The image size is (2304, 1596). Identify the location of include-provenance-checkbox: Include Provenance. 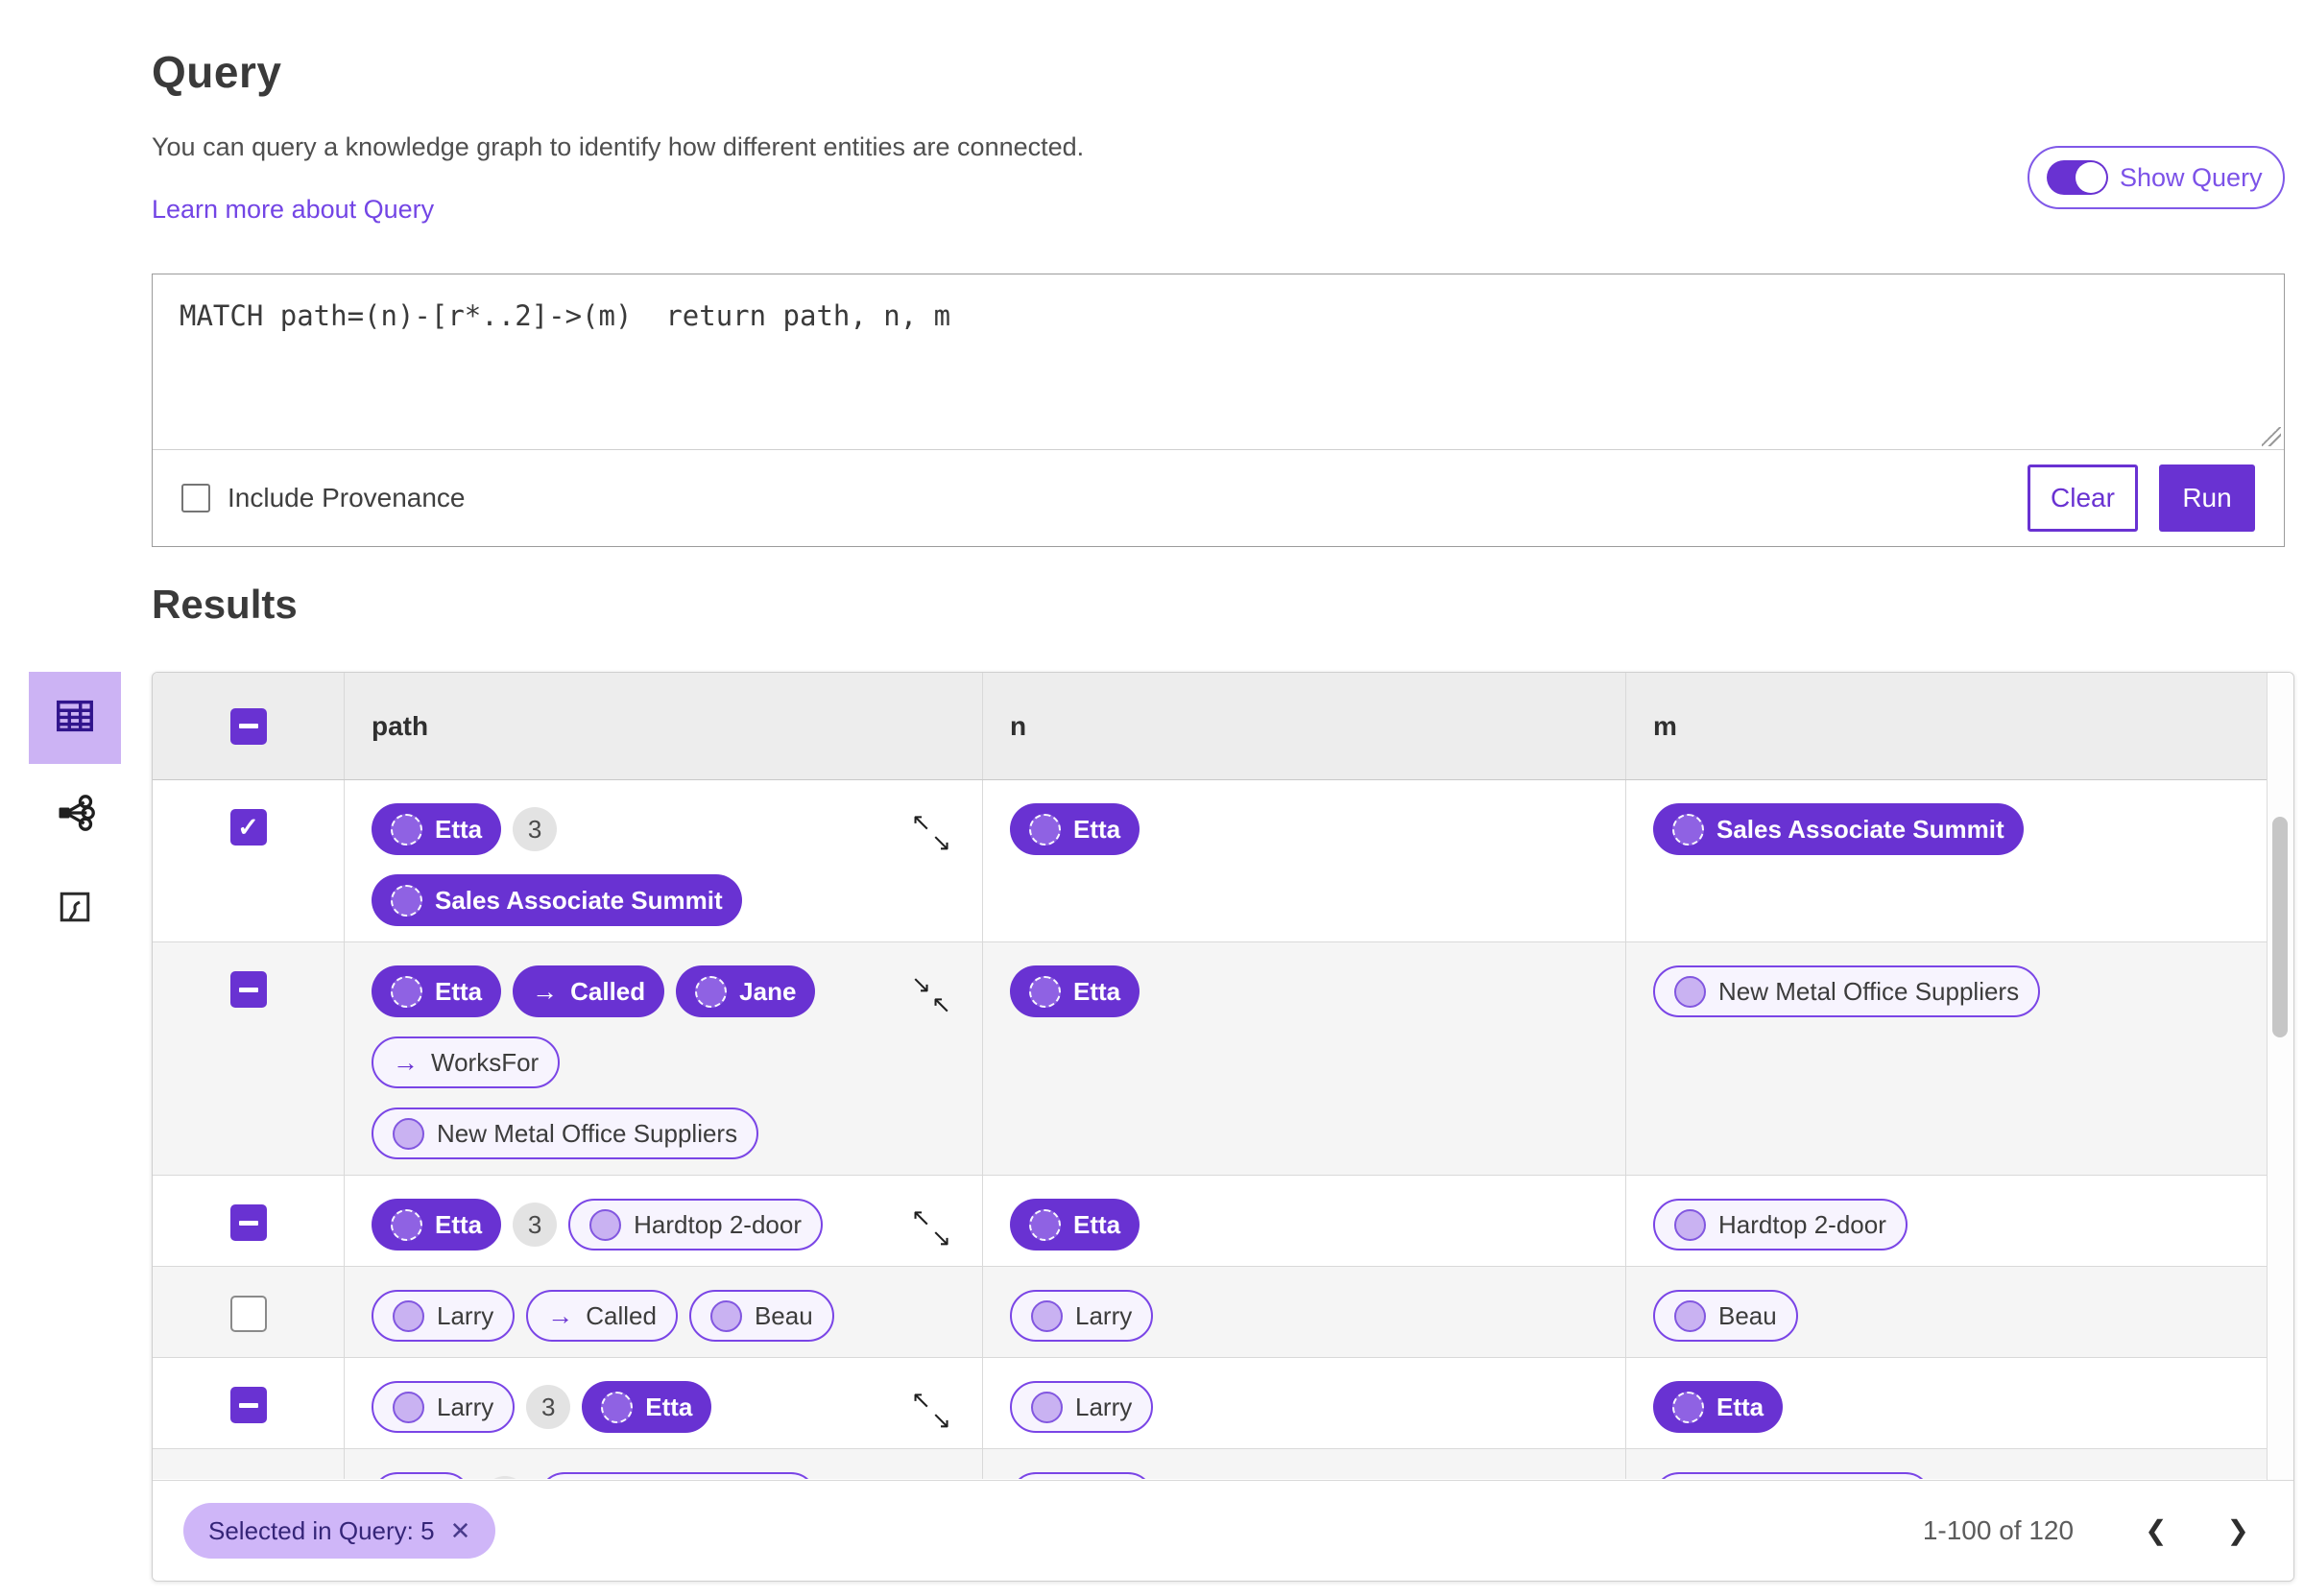
(323, 498).